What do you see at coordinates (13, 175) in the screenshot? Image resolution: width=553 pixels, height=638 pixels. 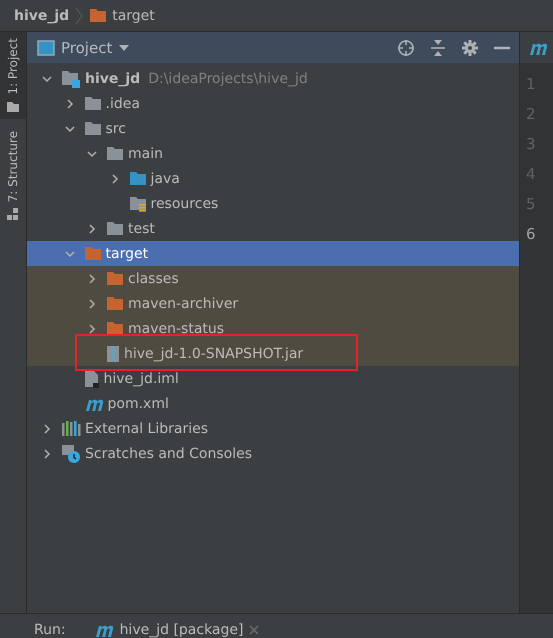 I see `side-tool-tab: 7: Structure` at bounding box center [13, 175].